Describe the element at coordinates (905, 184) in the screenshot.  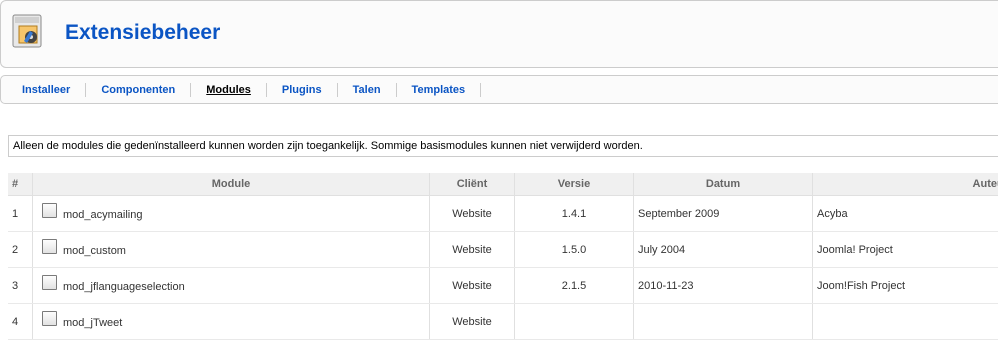
I see `column-header-author: Auteur` at that location.